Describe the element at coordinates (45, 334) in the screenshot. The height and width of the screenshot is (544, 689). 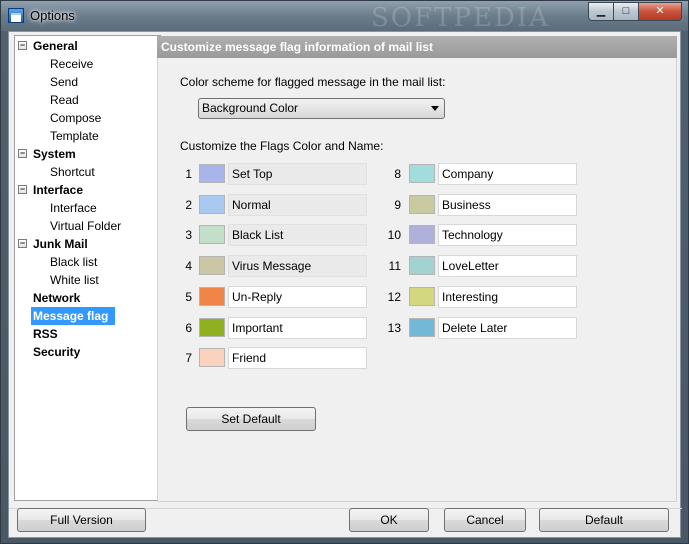
I see `tree-item-label: RSS` at that location.